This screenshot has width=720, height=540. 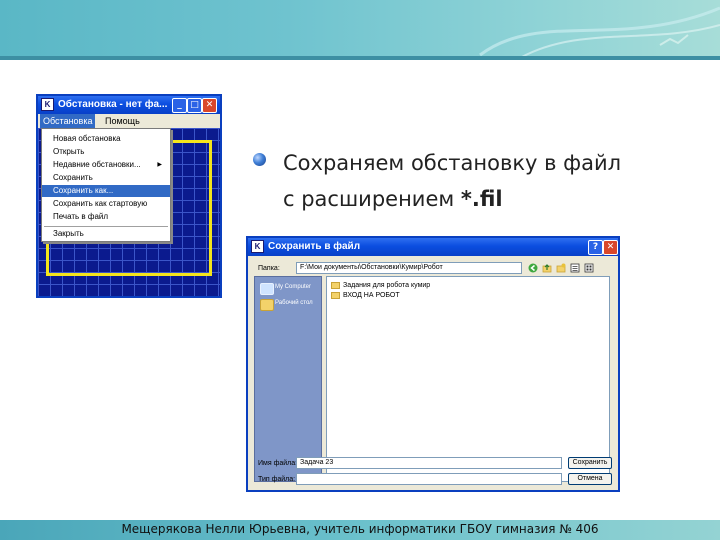 I want to click on menu-environment: Обстановка, so click(x=68, y=121).